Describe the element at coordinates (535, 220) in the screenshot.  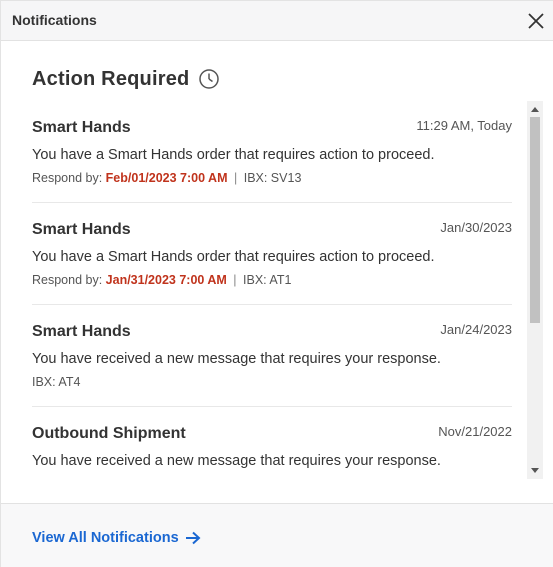
I see `scroll-thumb` at that location.